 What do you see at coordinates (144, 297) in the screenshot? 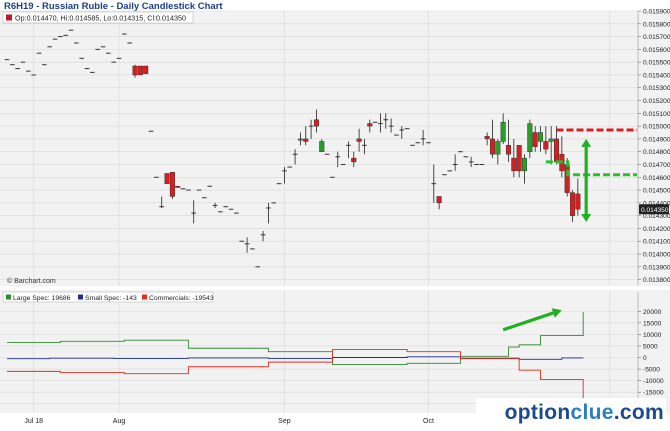
I see `legend-swatch-commercials` at bounding box center [144, 297].